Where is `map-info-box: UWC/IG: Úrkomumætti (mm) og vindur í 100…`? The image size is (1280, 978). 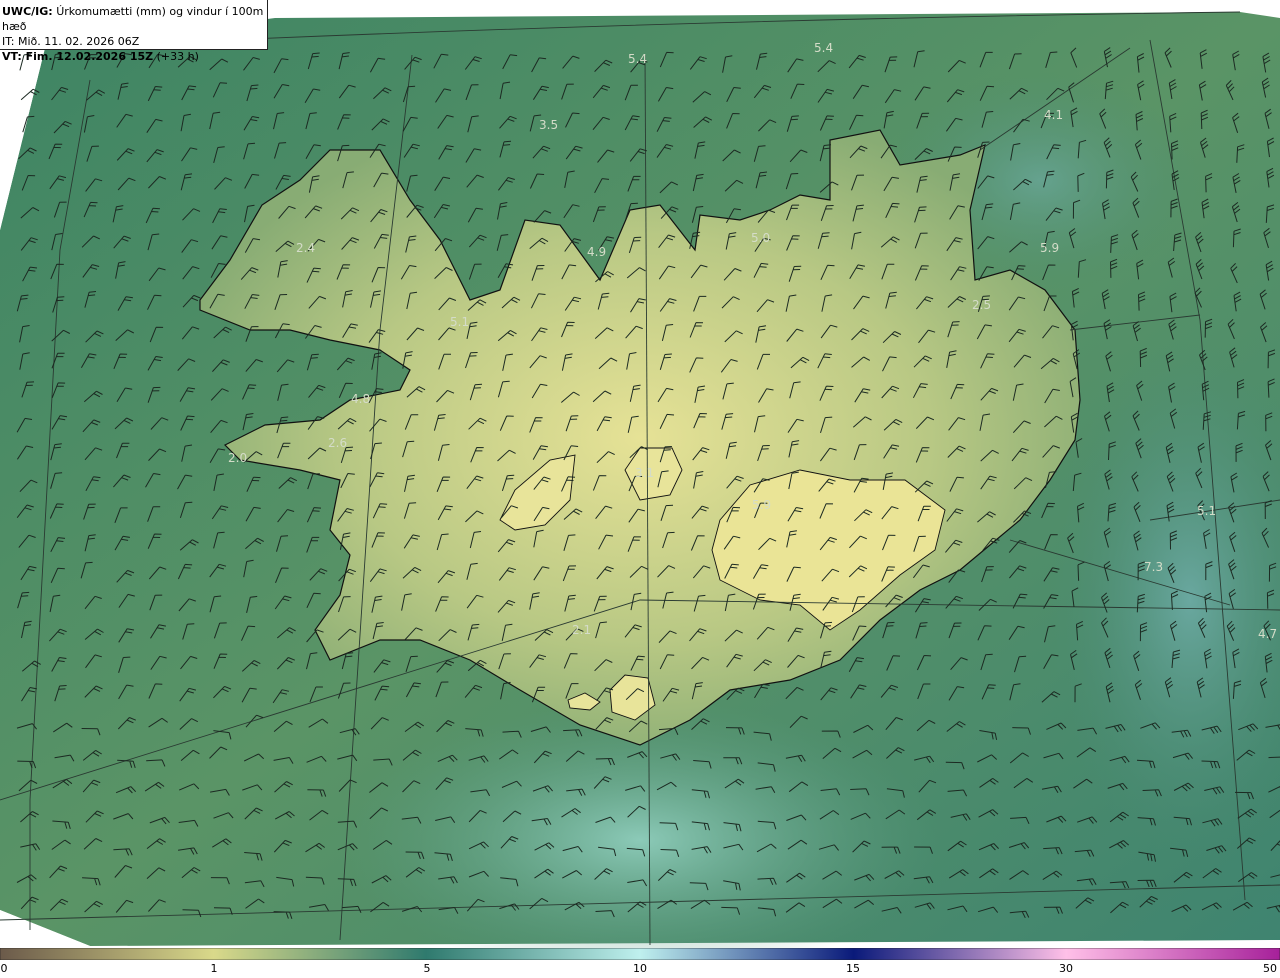
map-info-box: UWC/IG: Úrkomumætti (mm) og vindur í 100… is located at coordinates (134, 31).